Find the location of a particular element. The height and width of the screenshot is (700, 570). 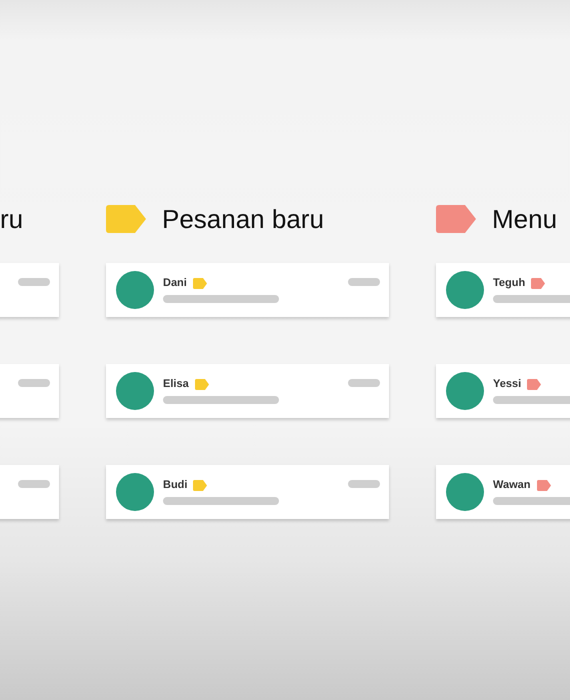

customer-name: Teguh is located at coordinates (509, 283).